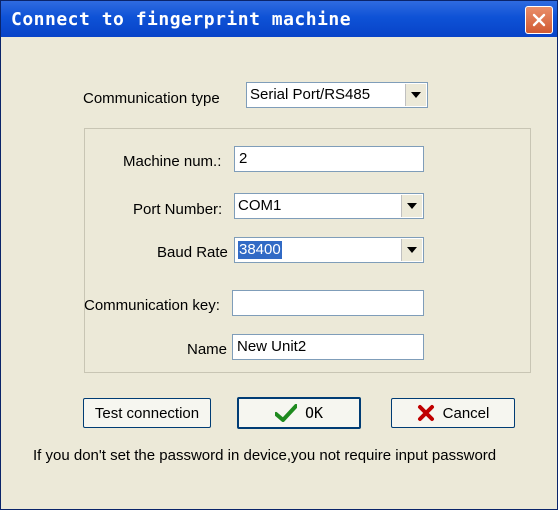 The width and height of the screenshot is (558, 510). What do you see at coordinates (329, 159) in the screenshot?
I see `machine-num-input: 2` at bounding box center [329, 159].